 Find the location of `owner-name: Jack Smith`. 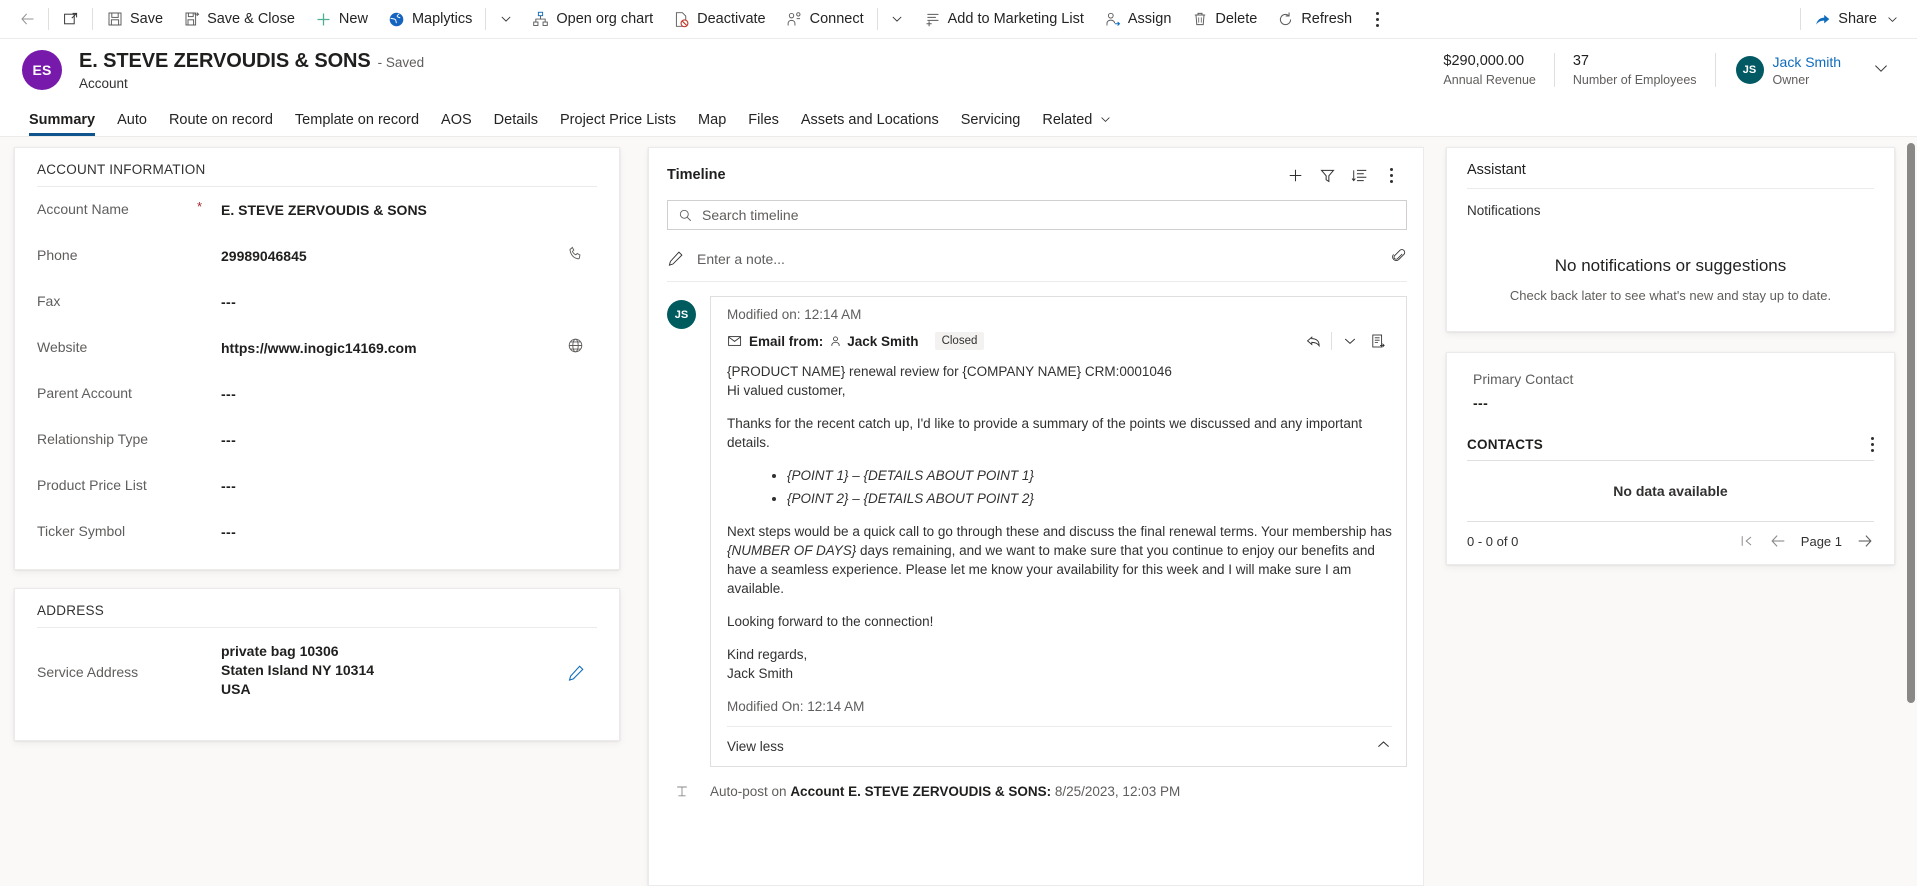

owner-name: Jack Smith is located at coordinates (1807, 62).